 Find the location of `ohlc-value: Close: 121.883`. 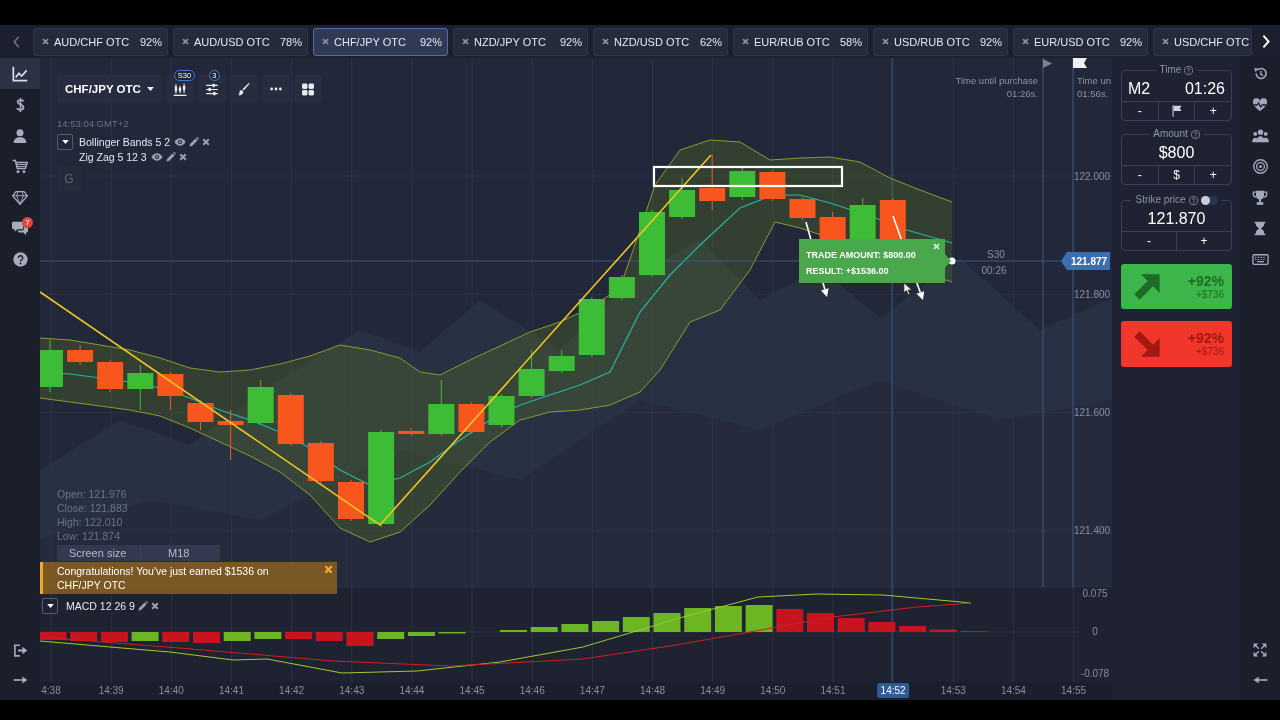

ohlc-value: Close: 121.883 is located at coordinates (92, 508).